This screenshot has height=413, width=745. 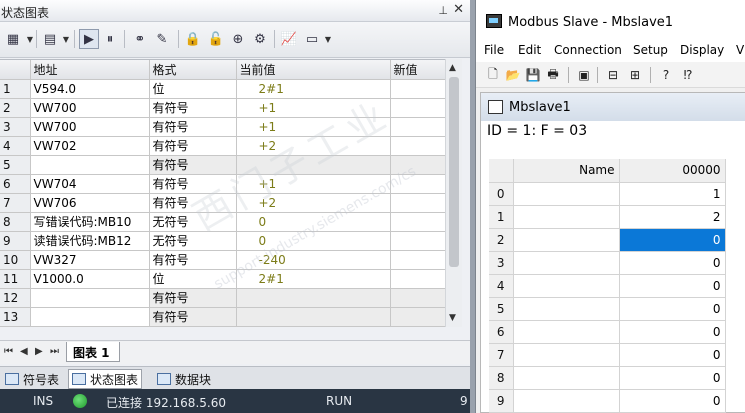 I want to click on print-icon: 🖶, so click(x=553, y=75).